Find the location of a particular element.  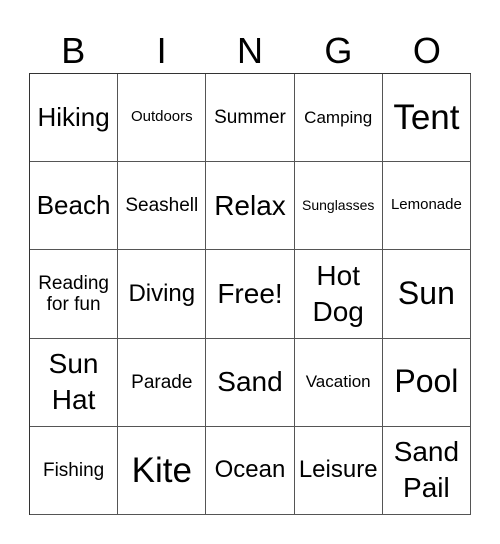

bingo-cell: Seashell is located at coordinates (162, 206).